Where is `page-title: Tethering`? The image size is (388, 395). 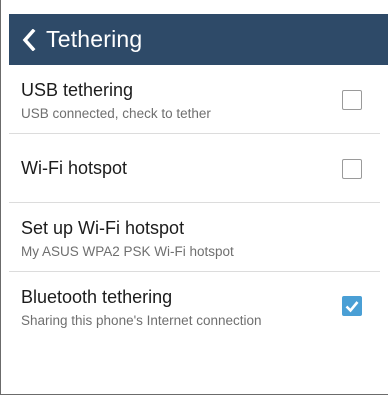 page-title: Tethering is located at coordinates (94, 39).